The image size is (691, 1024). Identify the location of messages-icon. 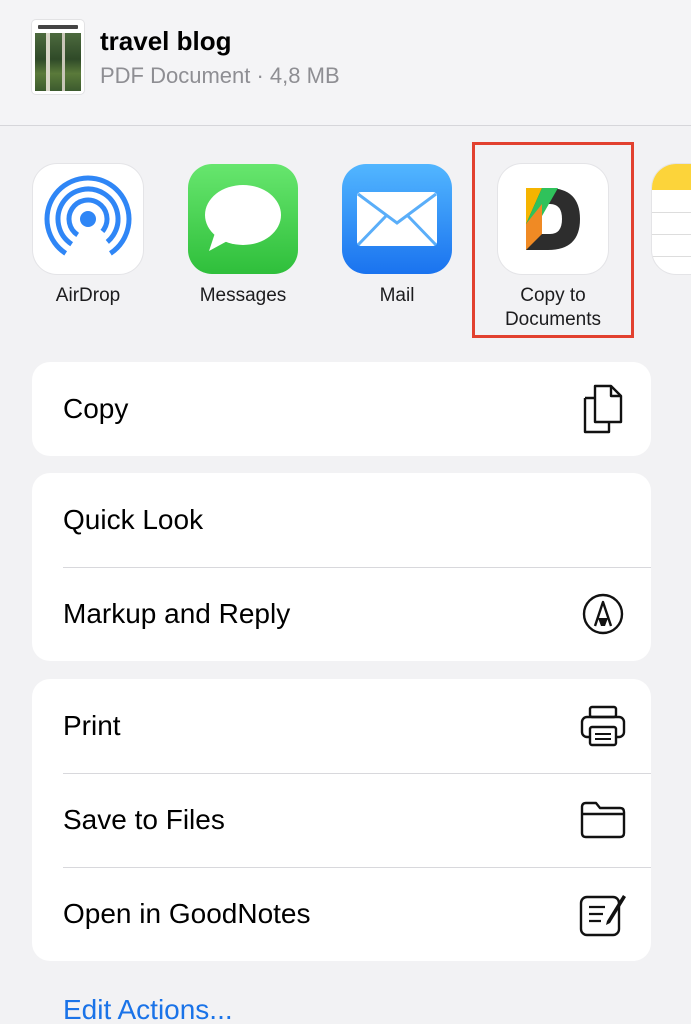
(243, 219).